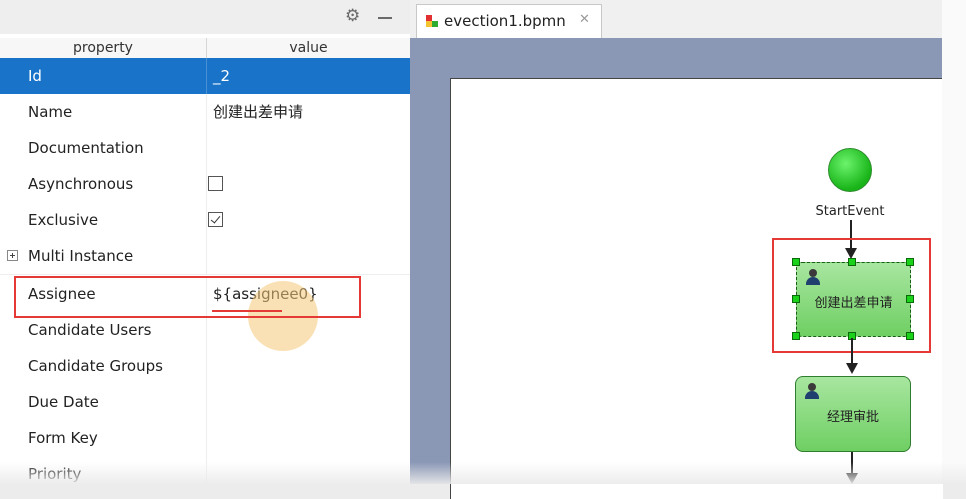  Describe the element at coordinates (187, 297) in the screenshot. I see `assignee-annotation-box` at that location.